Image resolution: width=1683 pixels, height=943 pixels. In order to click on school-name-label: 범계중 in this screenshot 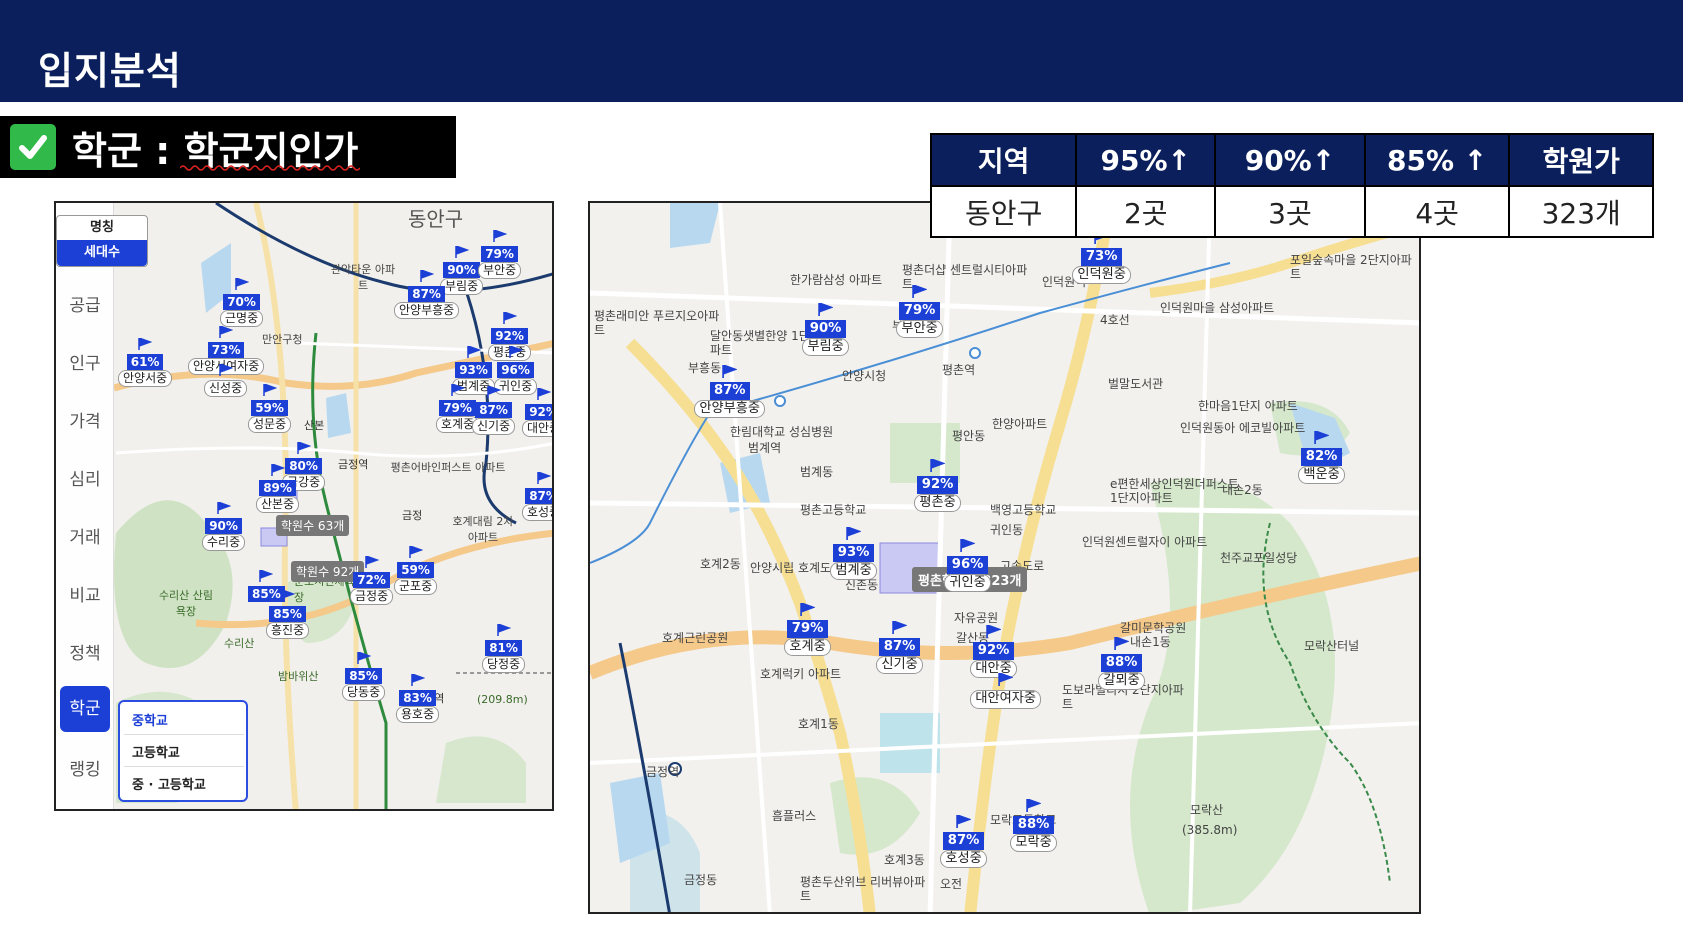, I will do `click(854, 571)`.